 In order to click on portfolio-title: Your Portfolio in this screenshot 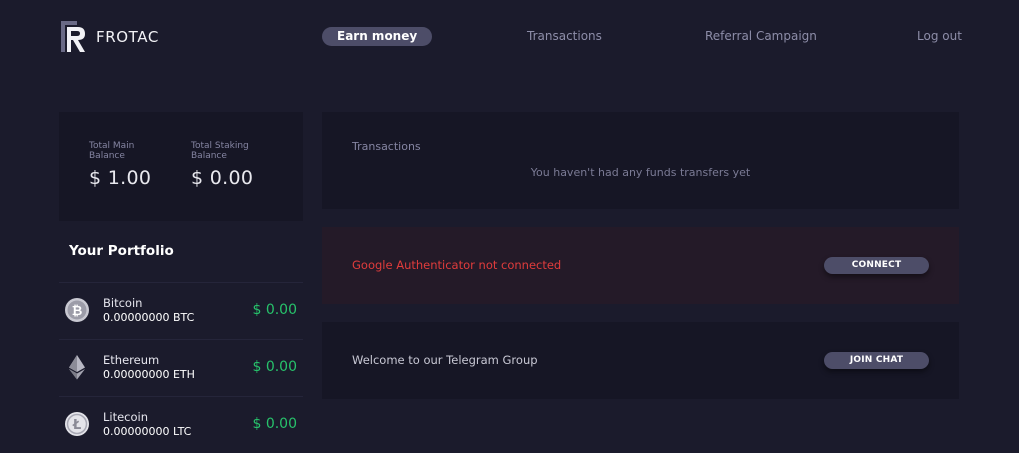, I will do `click(121, 251)`.